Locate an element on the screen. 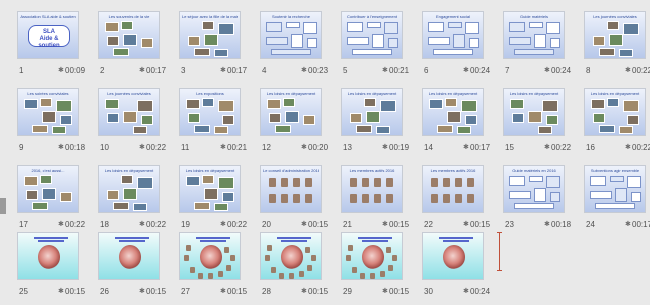 The image size is (650, 305). slide-card: 26 ✱ 00:15 is located at coordinates (123, 263).